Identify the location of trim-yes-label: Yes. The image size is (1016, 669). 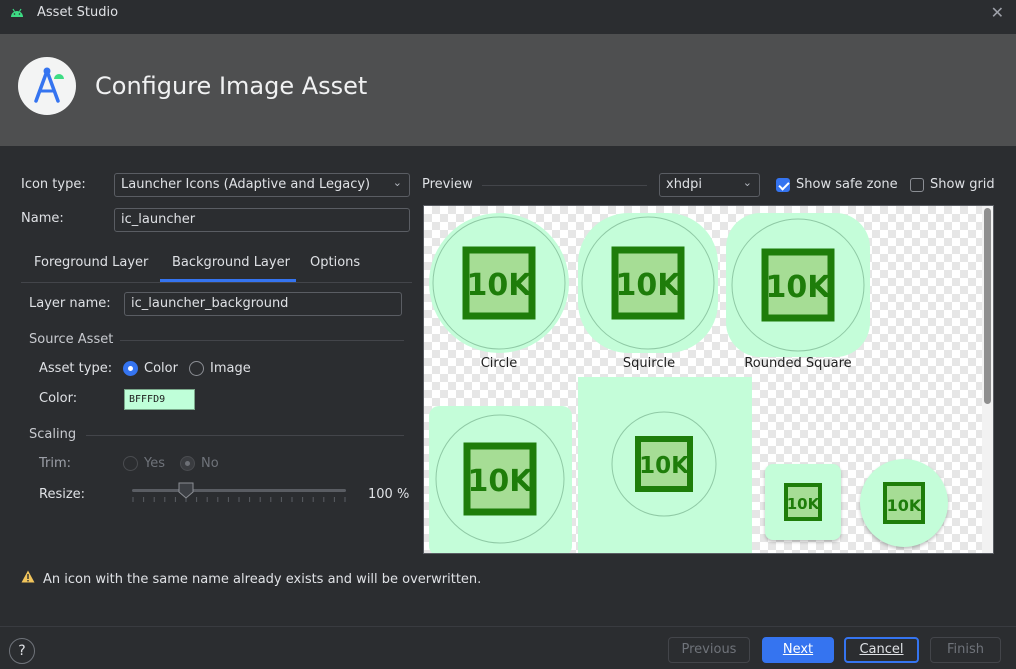
(154, 463).